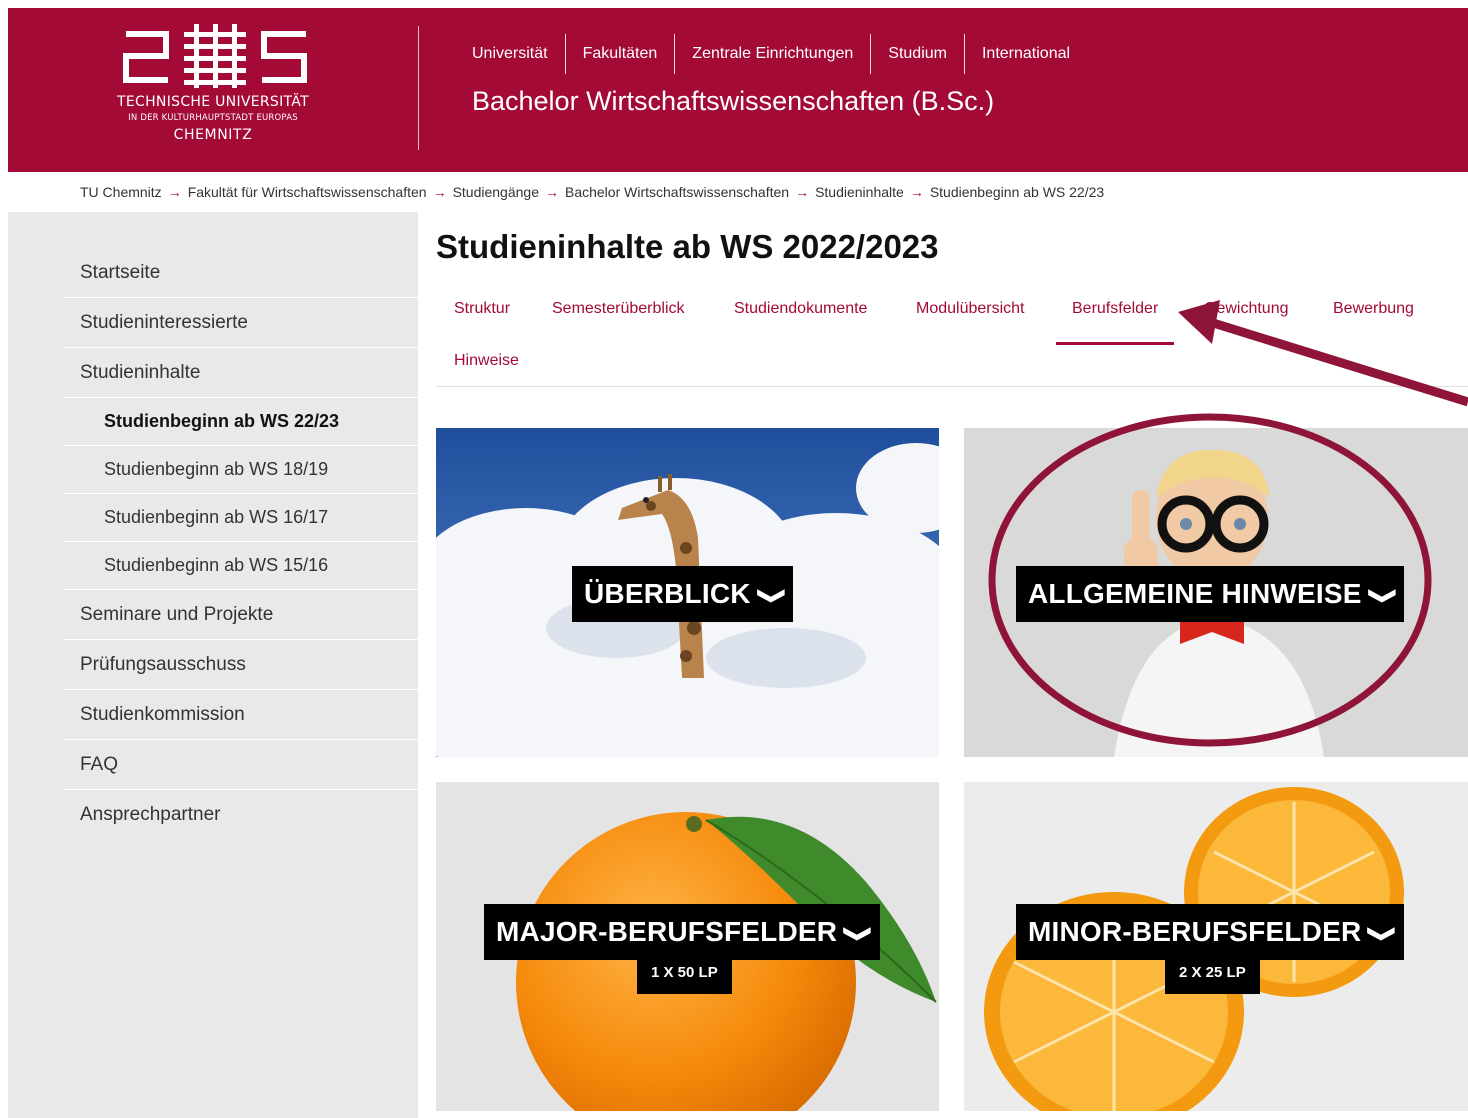 This screenshot has width=1468, height=1118. What do you see at coordinates (800, 309) in the screenshot?
I see `tab-studiendokumente: Studiendokumente` at bounding box center [800, 309].